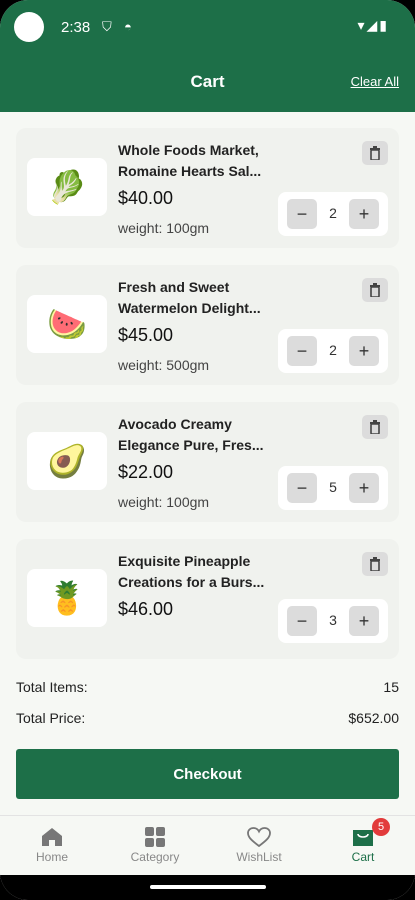 The height and width of the screenshot is (900, 415). What do you see at coordinates (146, 335) in the screenshot?
I see `item-price: $45.00` at bounding box center [146, 335].